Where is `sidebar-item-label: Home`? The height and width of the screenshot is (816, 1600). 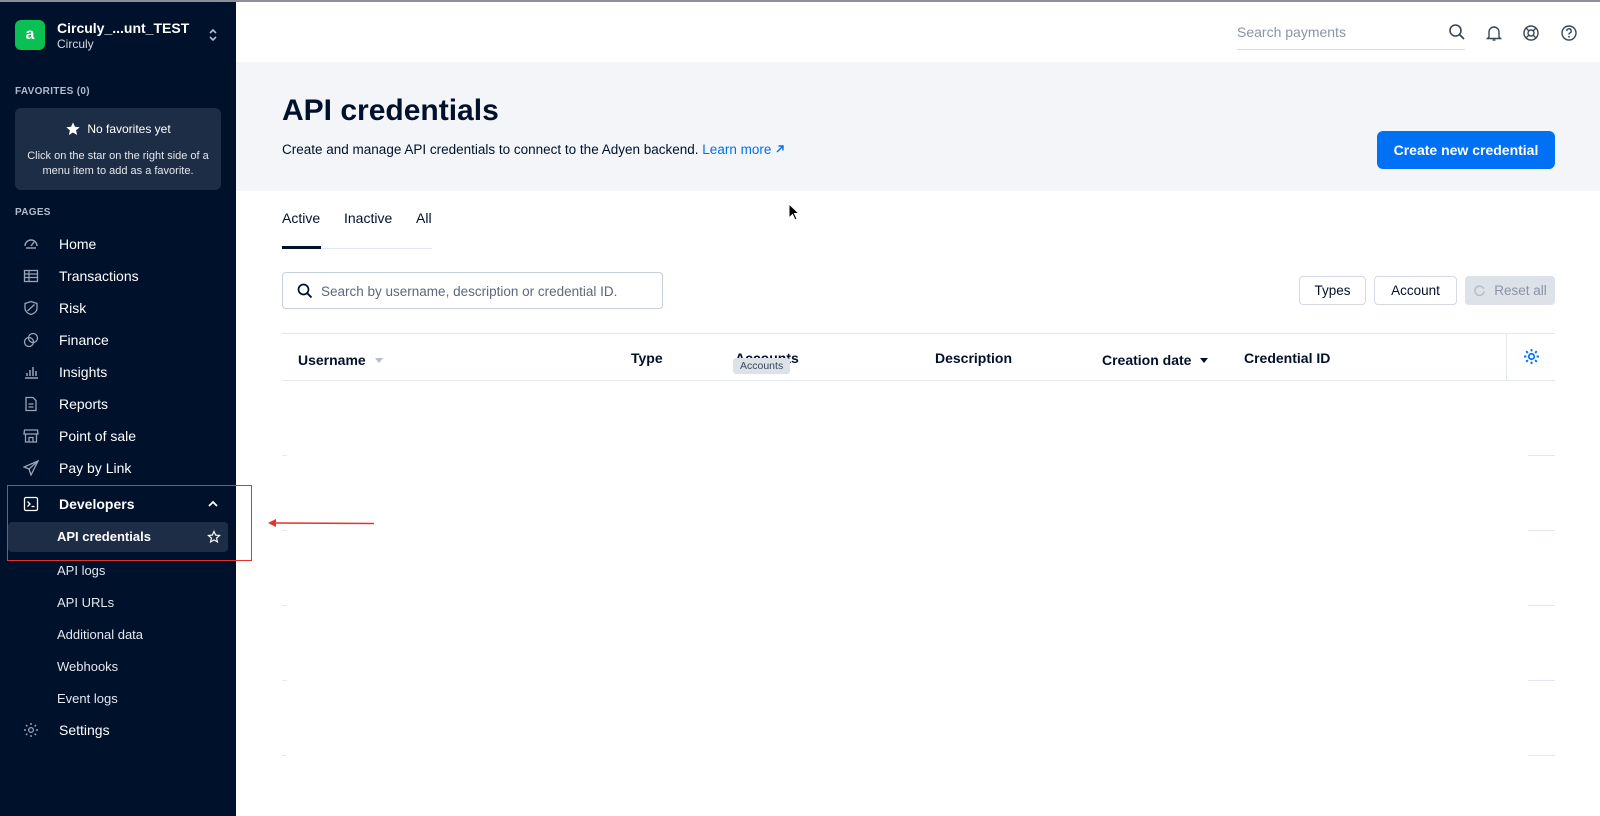
sidebar-item-label: Home is located at coordinates (78, 244).